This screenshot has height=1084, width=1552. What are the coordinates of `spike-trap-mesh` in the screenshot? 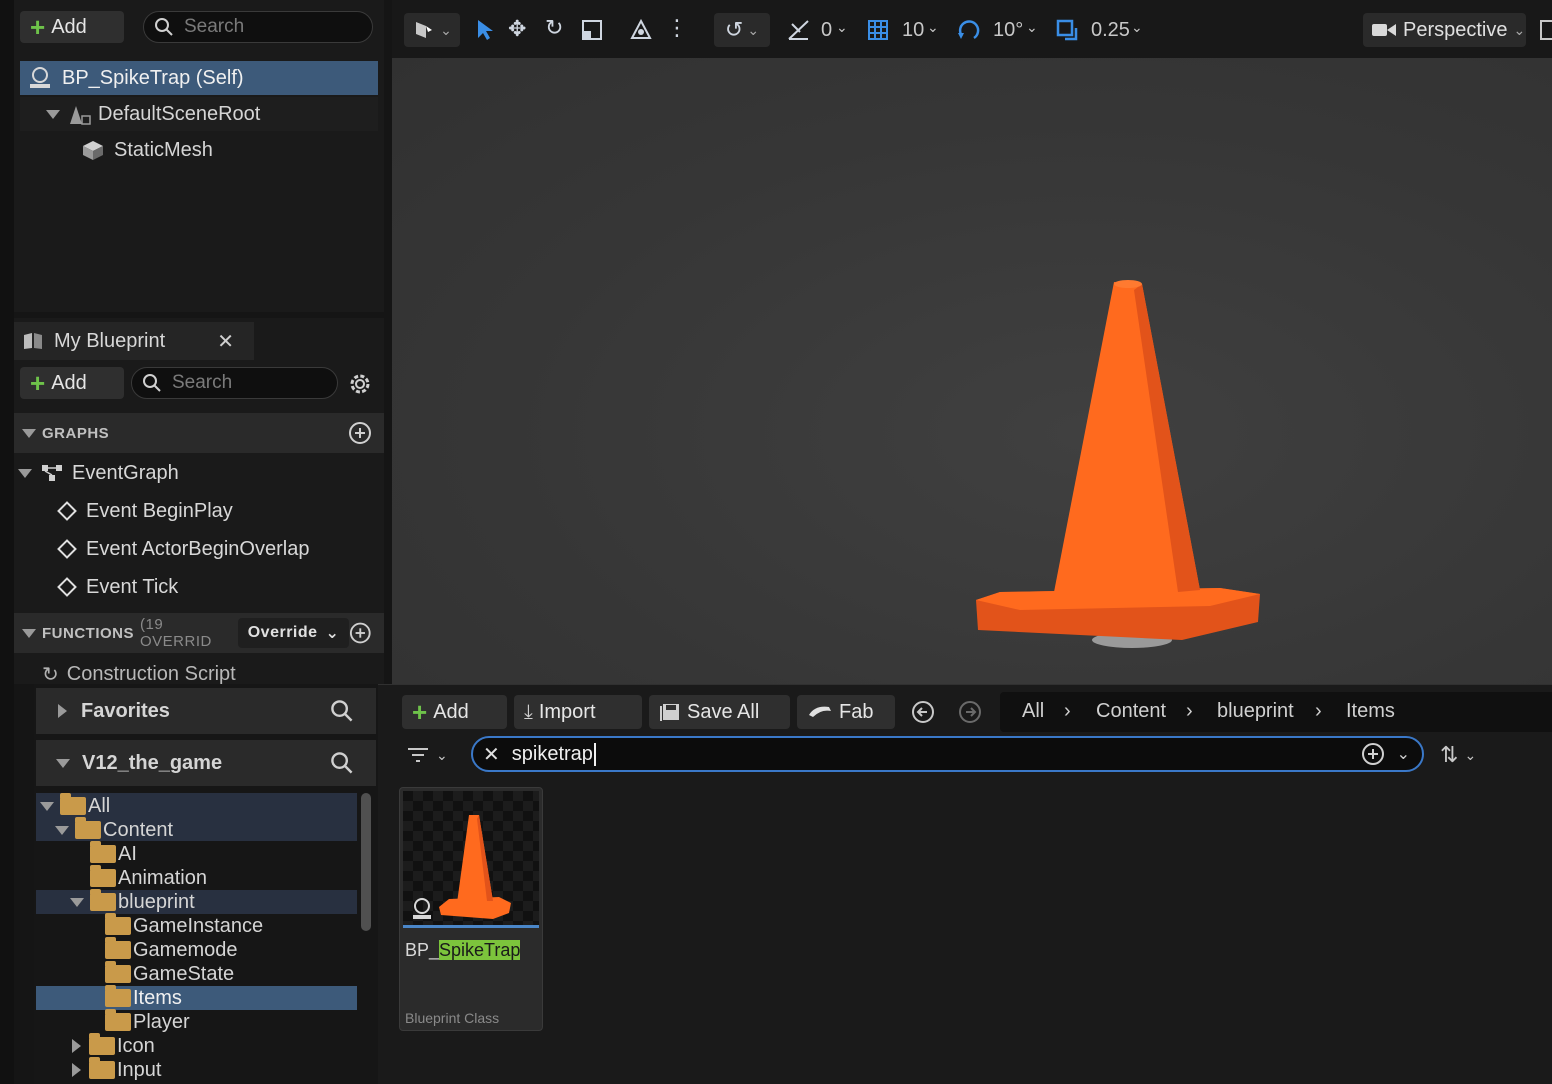 It's located at (1120, 465).